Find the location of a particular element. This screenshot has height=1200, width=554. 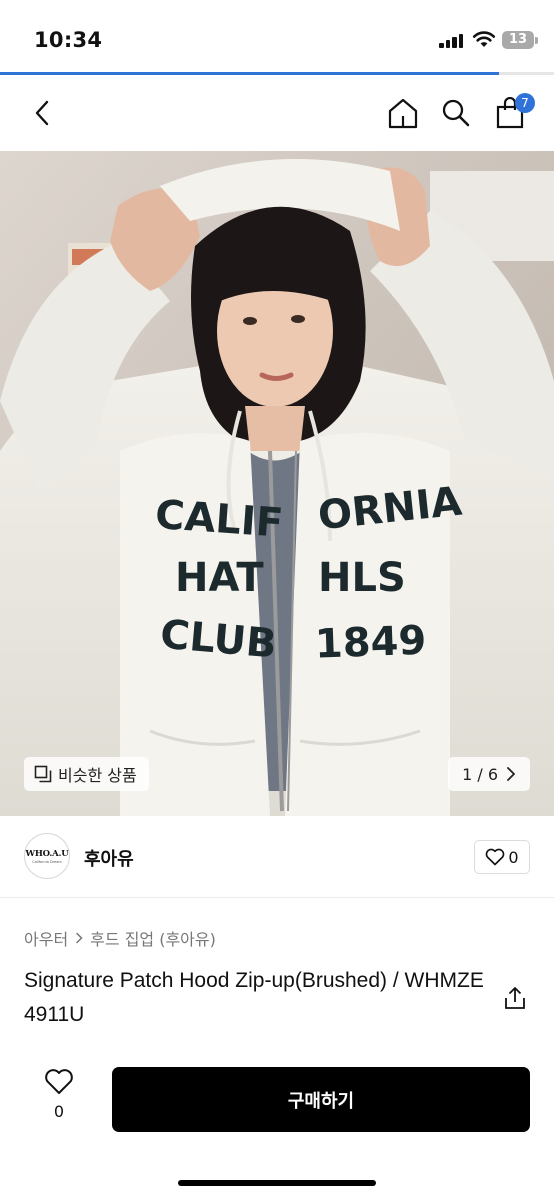

brand-name-link: 후아유 is located at coordinates (109, 858).